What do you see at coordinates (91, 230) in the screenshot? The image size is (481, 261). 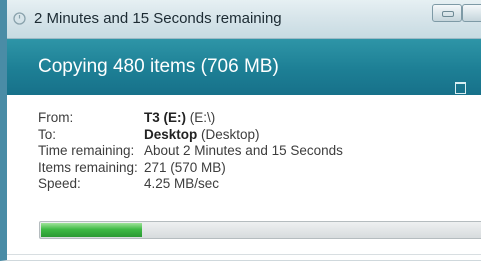 I see `progress-fill` at bounding box center [91, 230].